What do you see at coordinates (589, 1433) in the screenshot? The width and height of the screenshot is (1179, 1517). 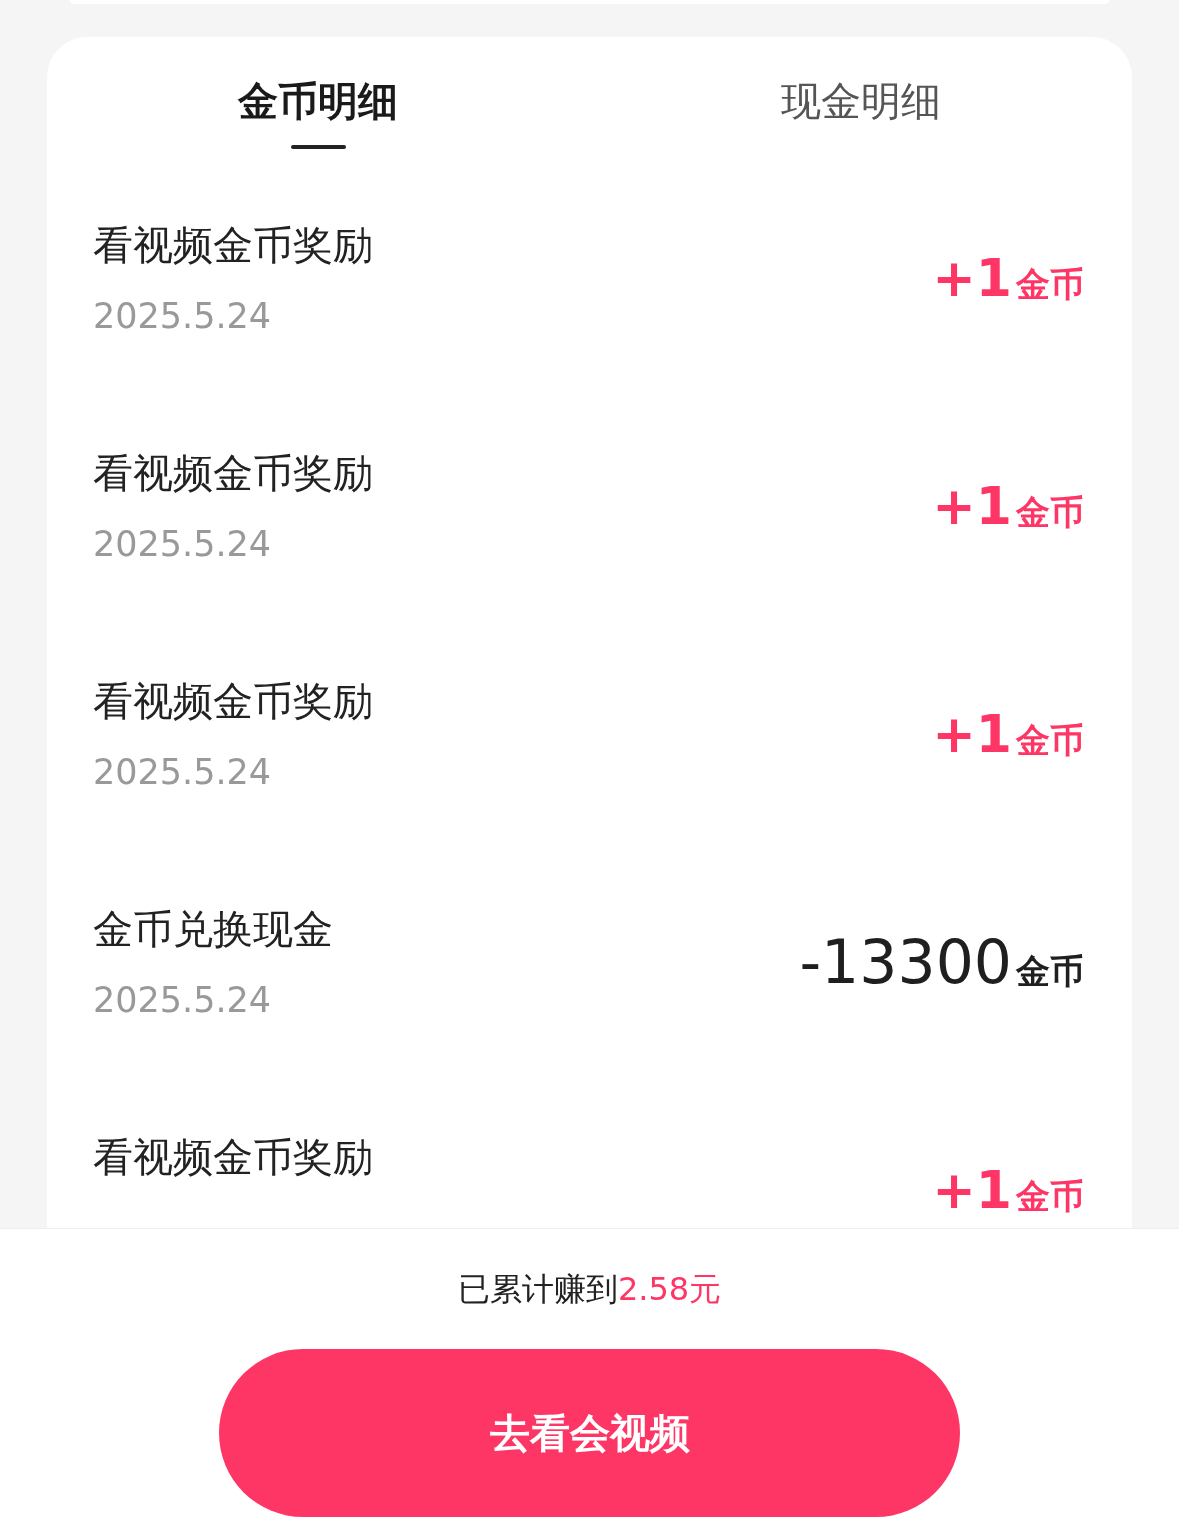 I see `watch-video-button: 去看会视频` at bounding box center [589, 1433].